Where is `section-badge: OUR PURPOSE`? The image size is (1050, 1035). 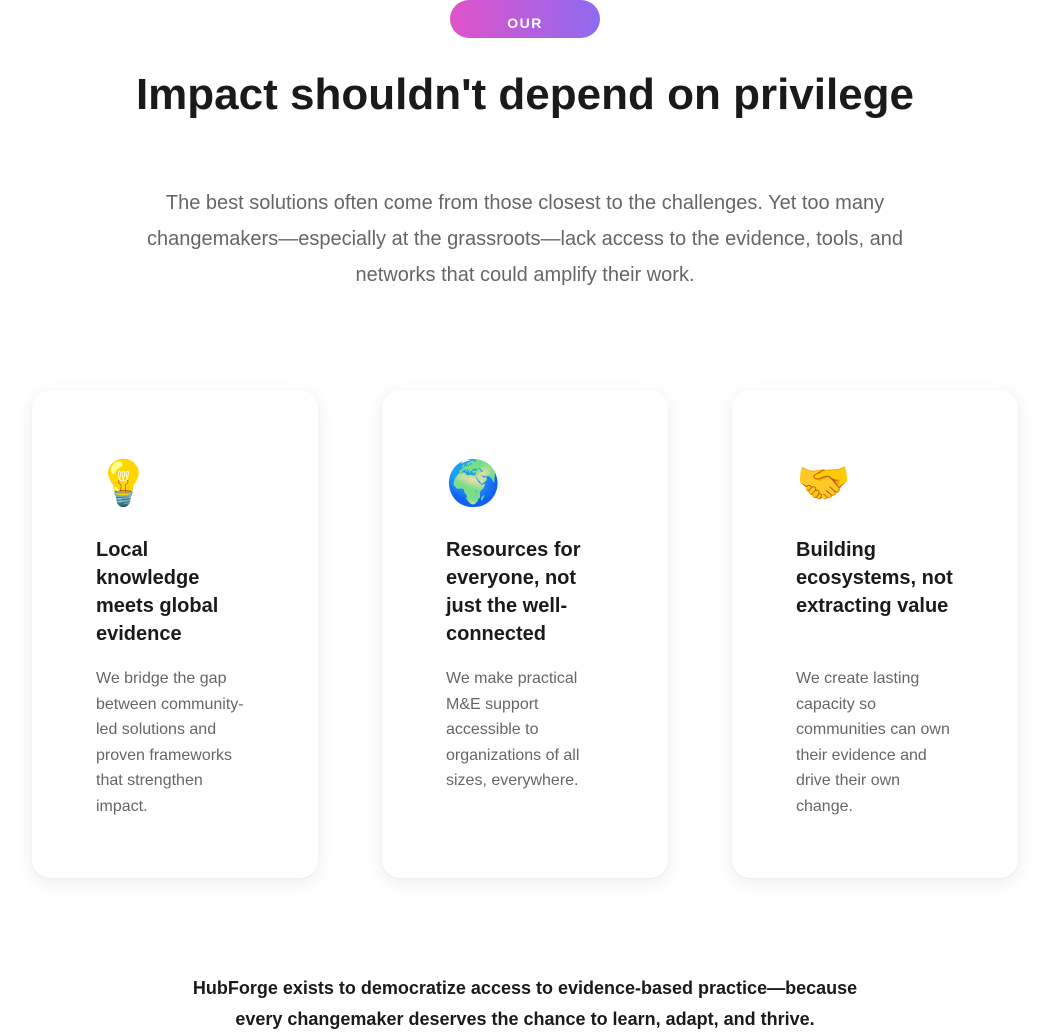
section-badge: OUR PURPOSE is located at coordinates (525, 19).